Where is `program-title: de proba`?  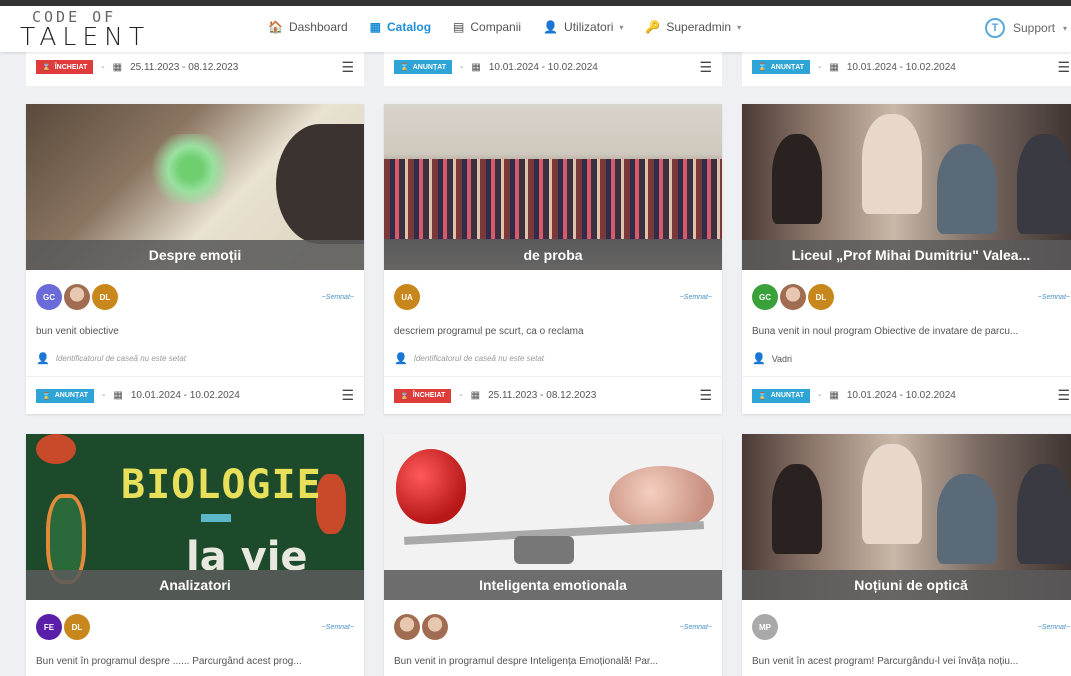 program-title: de proba is located at coordinates (553, 255).